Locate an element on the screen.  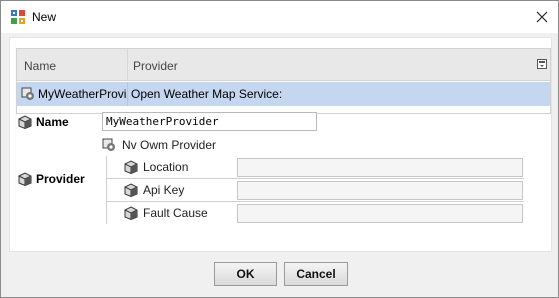
column-header-name: Name is located at coordinates (40, 66).